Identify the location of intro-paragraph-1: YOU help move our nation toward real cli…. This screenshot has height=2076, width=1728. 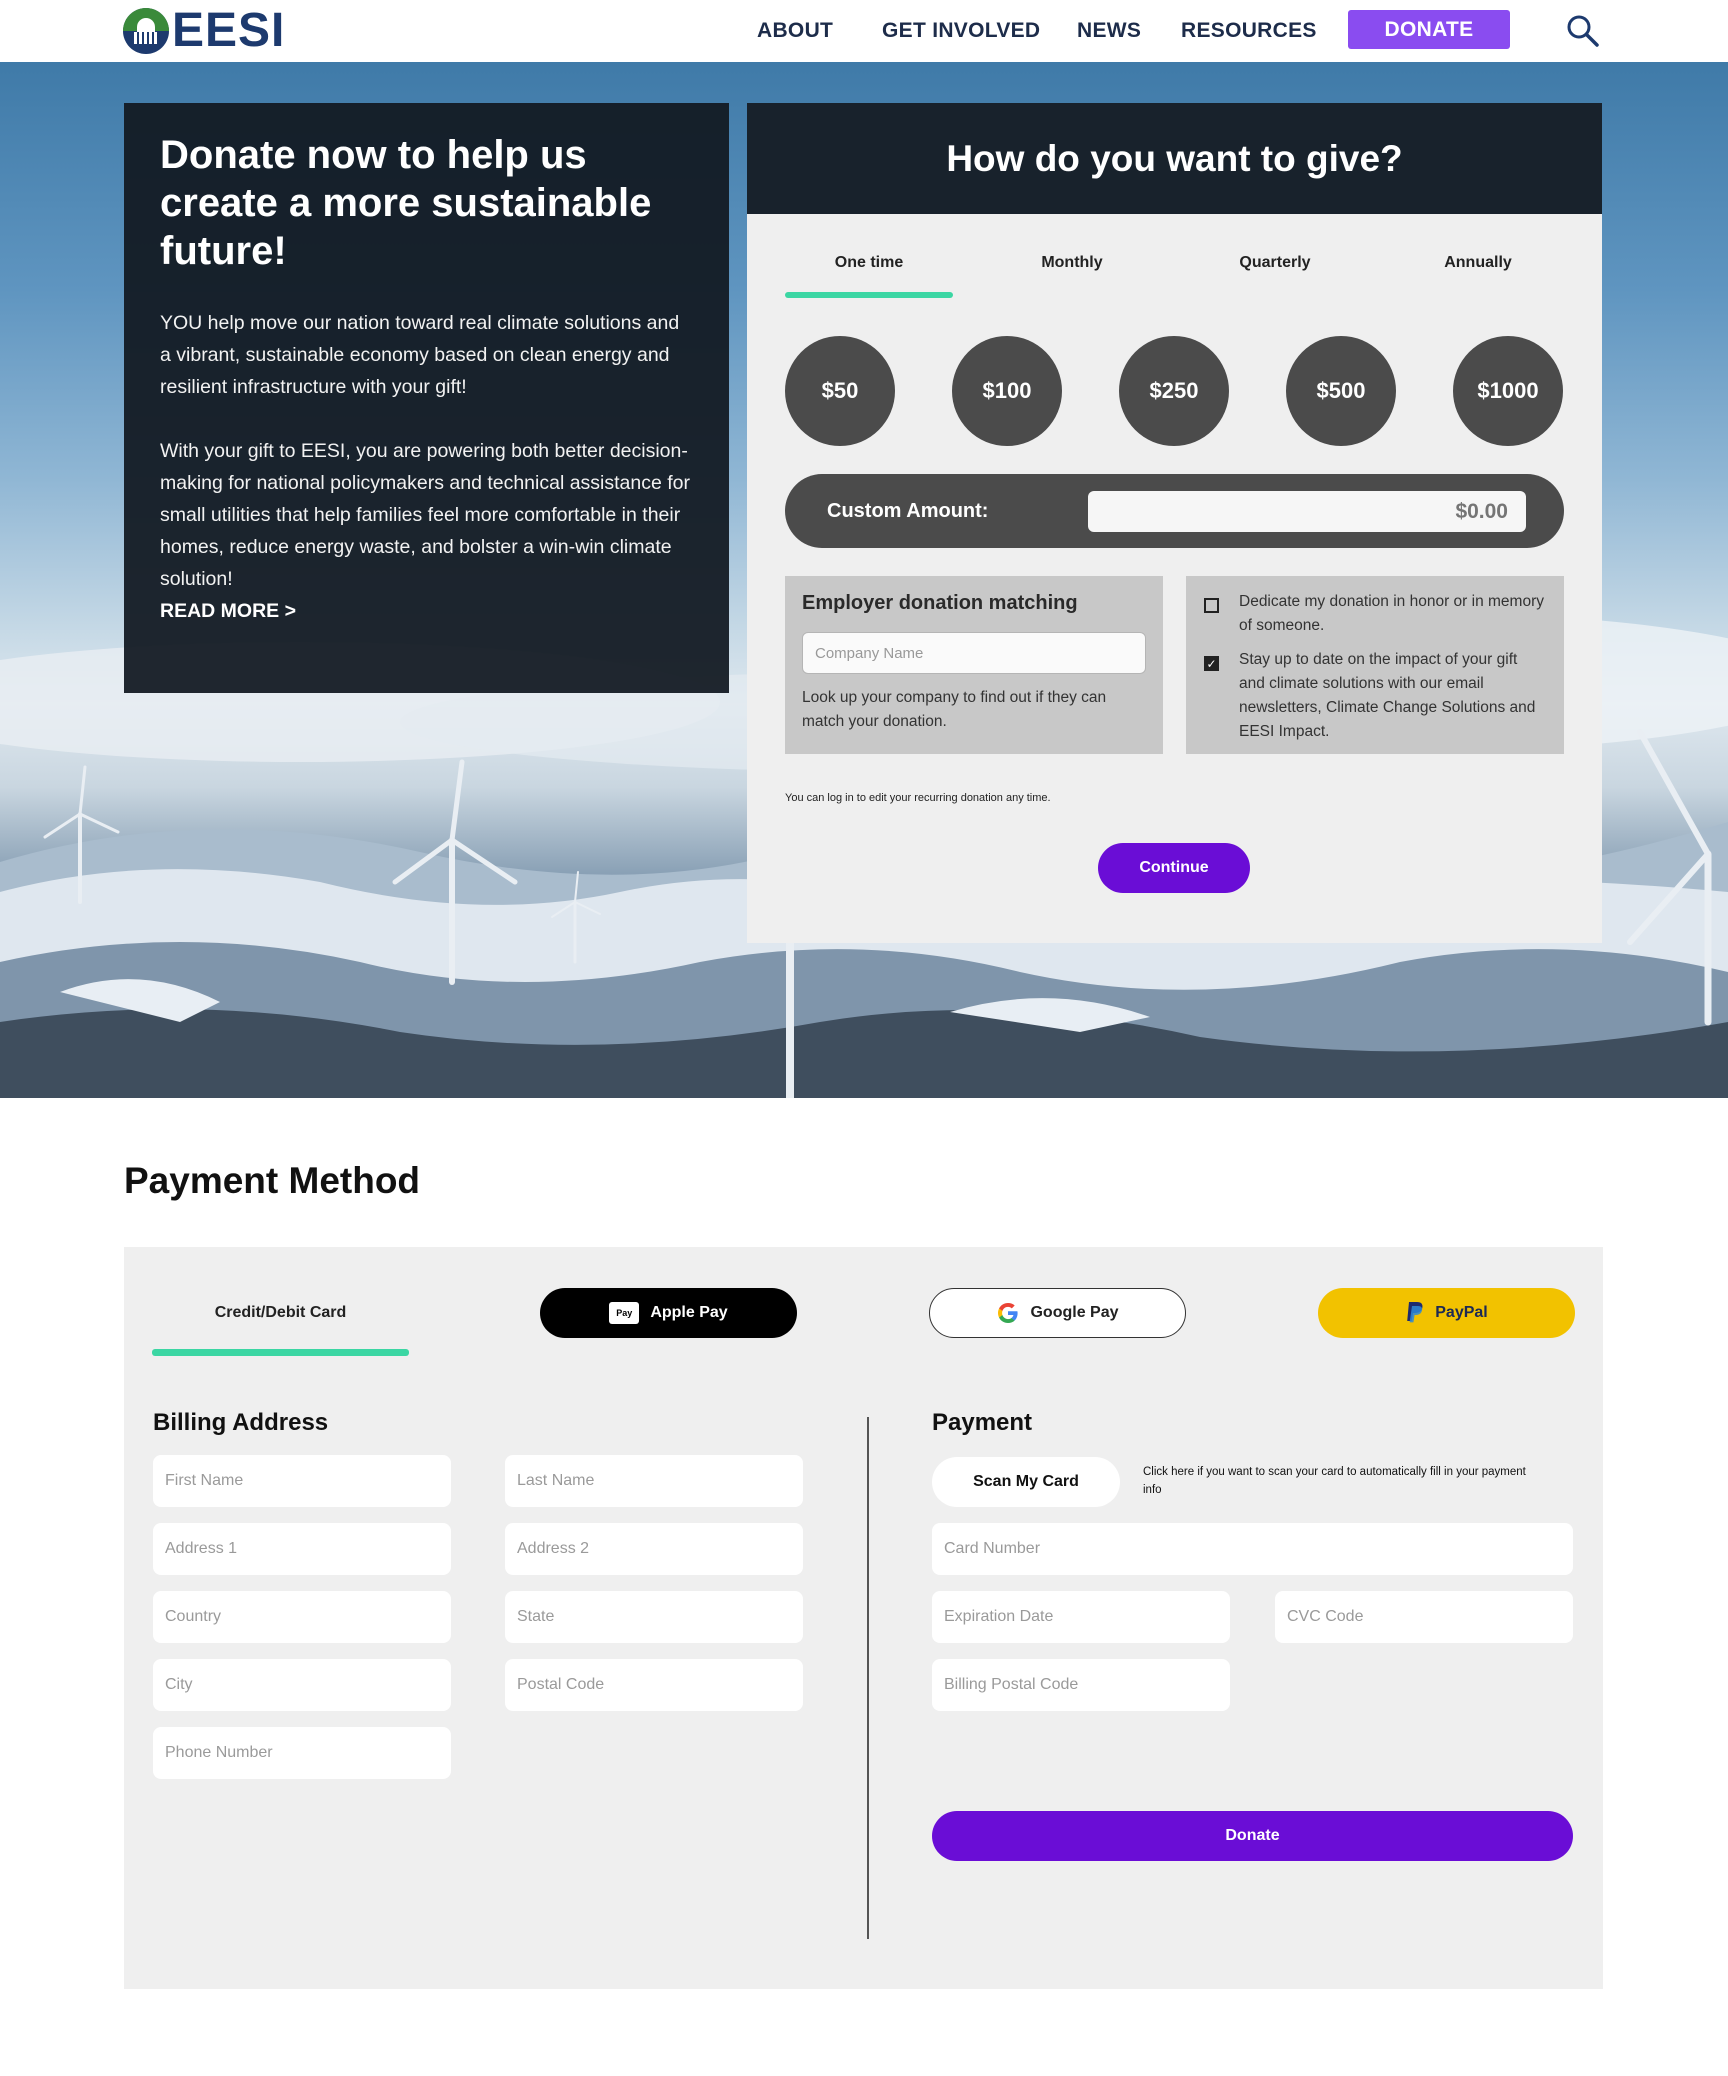
(420, 355).